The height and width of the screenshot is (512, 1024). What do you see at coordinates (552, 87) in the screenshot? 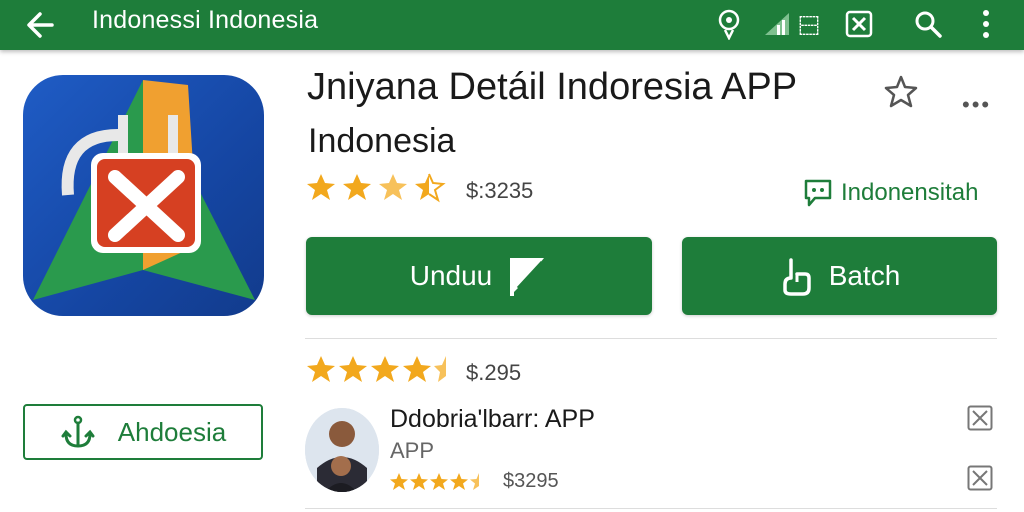
I see `app-title: Jniyana Detáil Indoresia APP` at bounding box center [552, 87].